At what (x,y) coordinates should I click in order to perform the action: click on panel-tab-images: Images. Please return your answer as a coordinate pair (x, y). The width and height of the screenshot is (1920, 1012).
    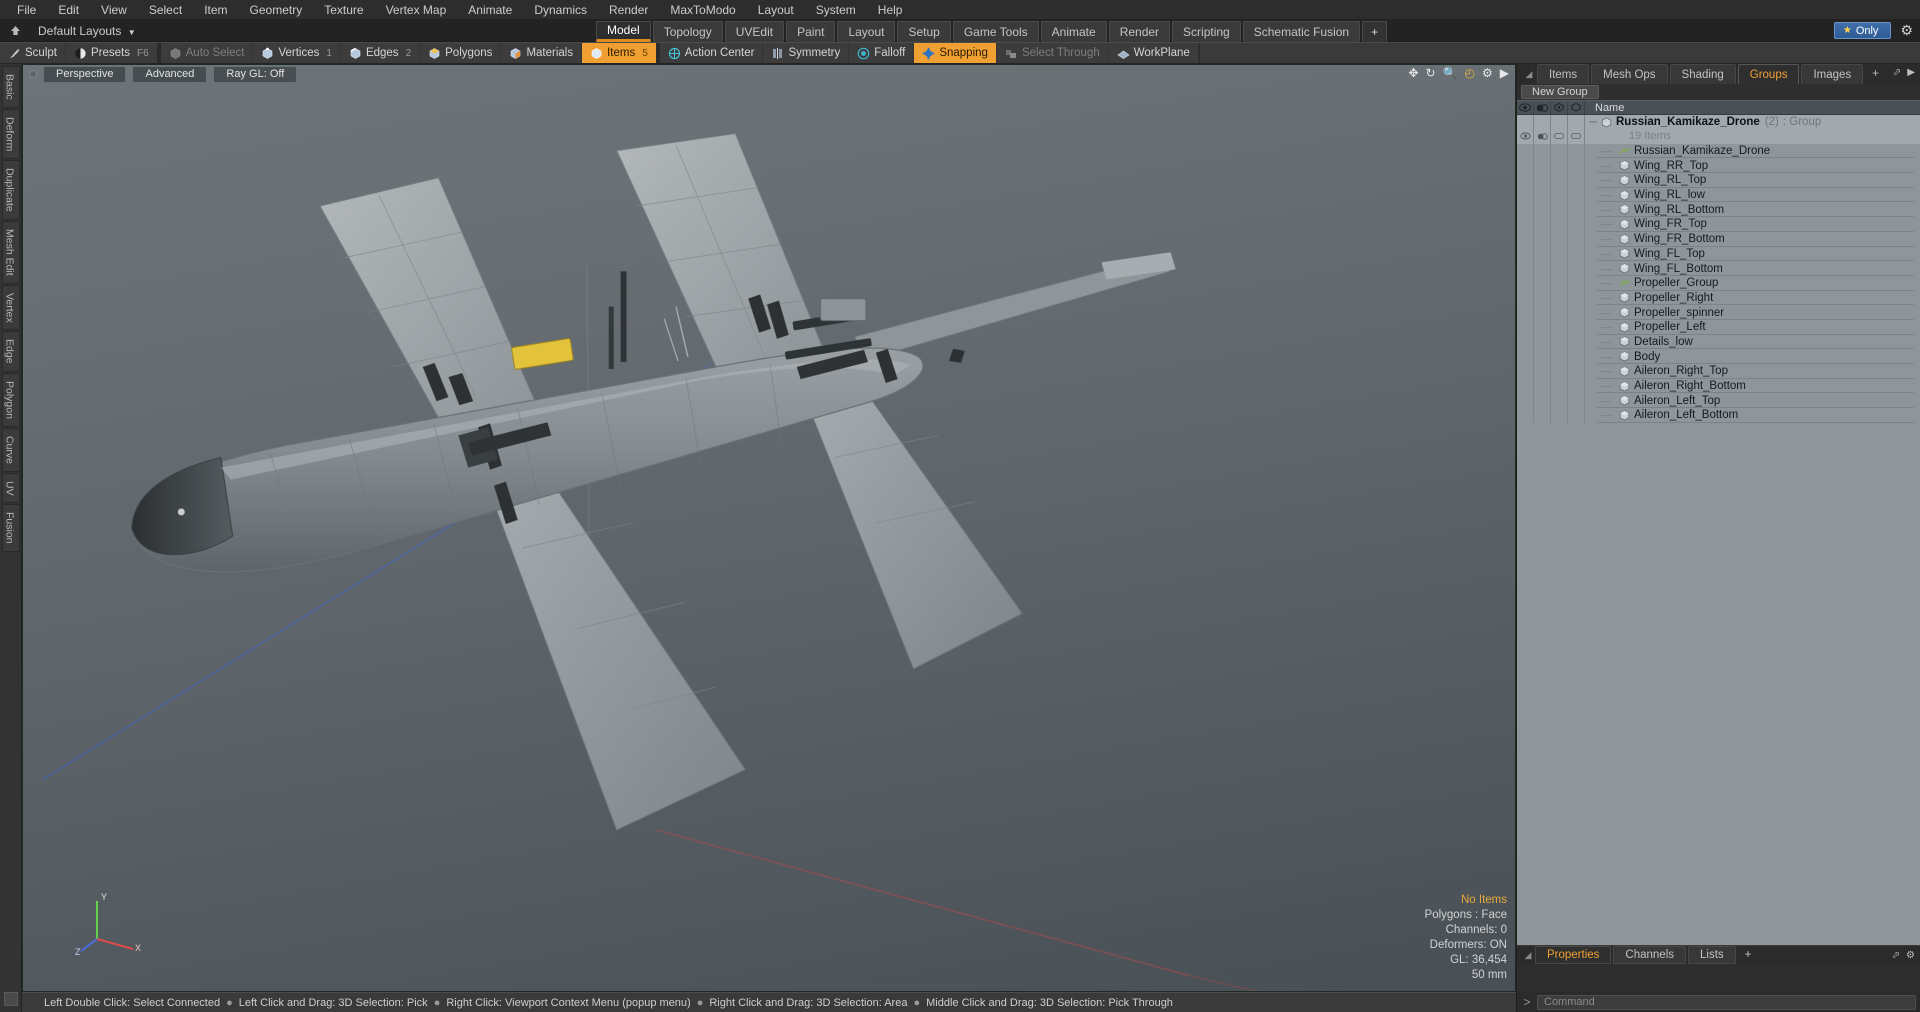
    Looking at the image, I should click on (1832, 74).